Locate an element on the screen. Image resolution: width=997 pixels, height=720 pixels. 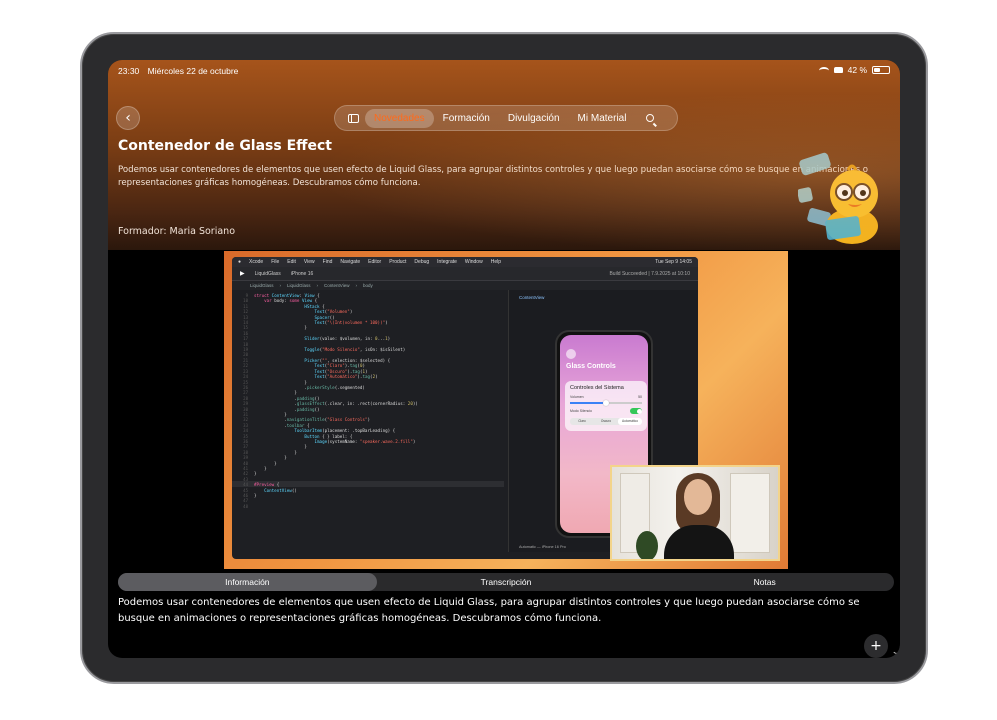
add-button: + is located at coordinates (876, 646).